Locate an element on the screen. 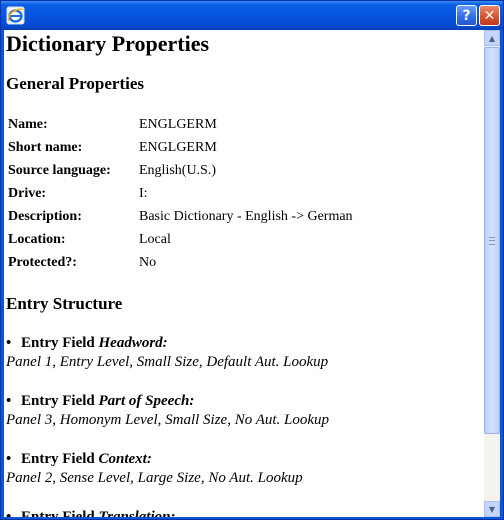  internet-explorer-icon is located at coordinates (15, 15).